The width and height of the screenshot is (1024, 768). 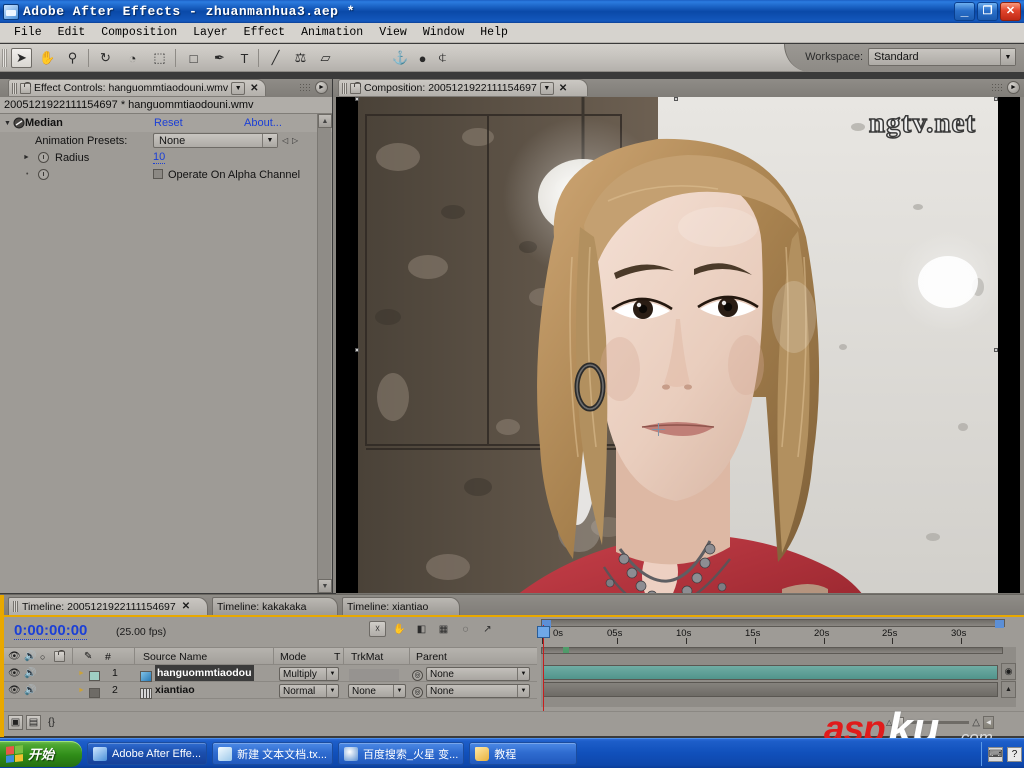 I want to click on audio-switch-header: 🔊, so click(x=30, y=656).